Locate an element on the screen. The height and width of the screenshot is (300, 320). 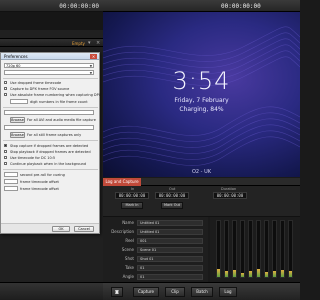
preferences-title: Preferences is located at coordinates (16, 56).